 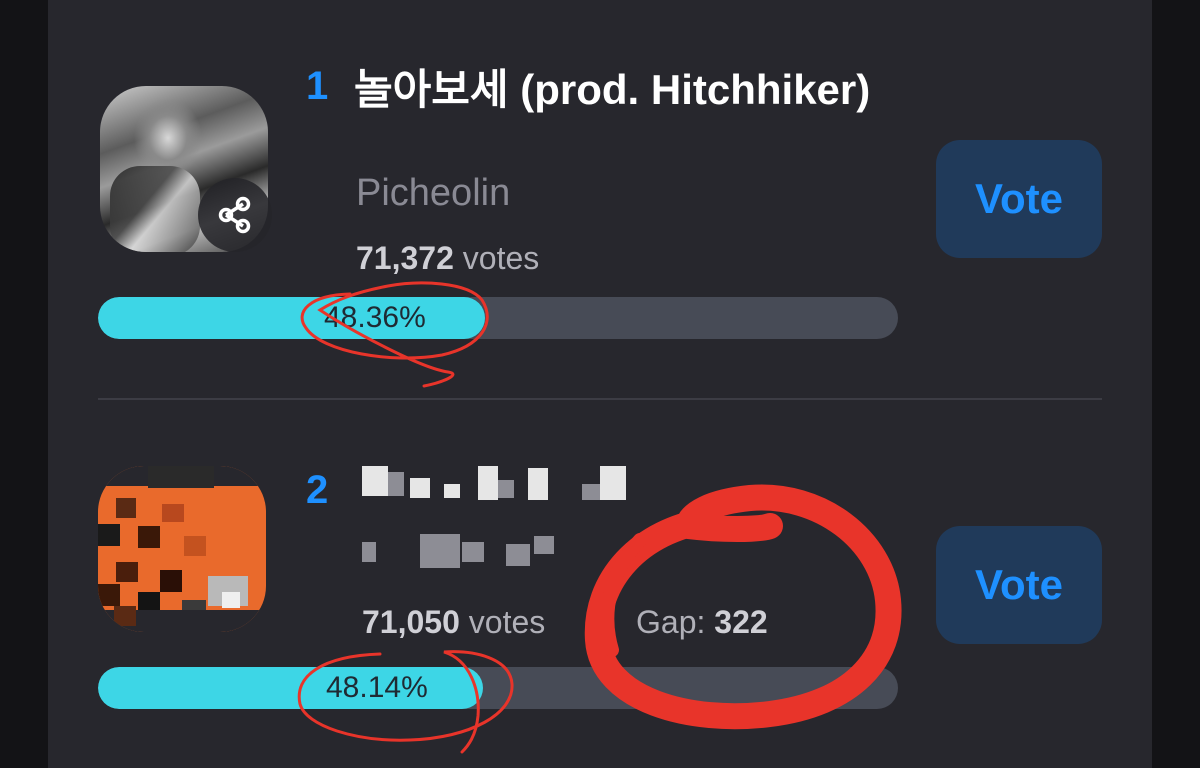 What do you see at coordinates (671, 622) in the screenshot?
I see `gap-label: Gap:` at bounding box center [671, 622].